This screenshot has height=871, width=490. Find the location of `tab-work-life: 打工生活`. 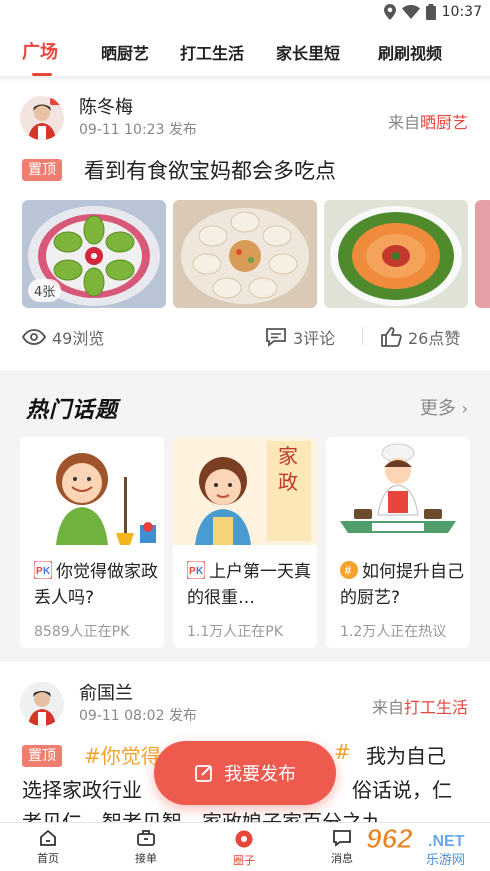

tab-work-life: 打工生活 is located at coordinates (212, 52).